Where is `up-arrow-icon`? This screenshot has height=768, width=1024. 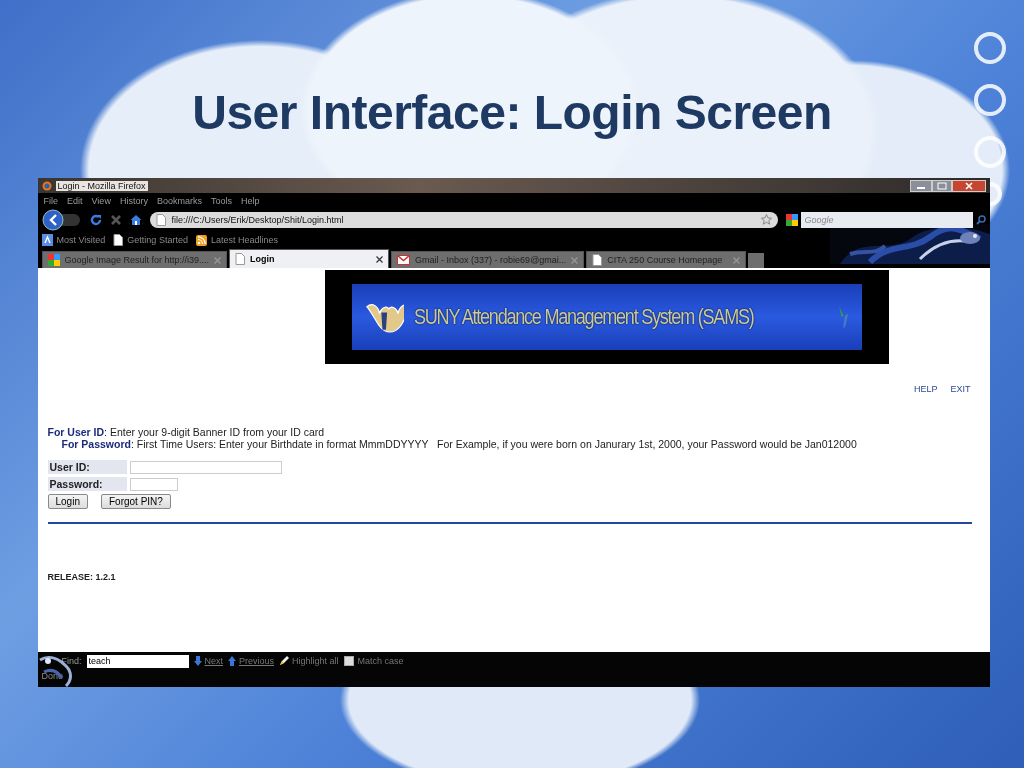 up-arrow-icon is located at coordinates (232, 661).